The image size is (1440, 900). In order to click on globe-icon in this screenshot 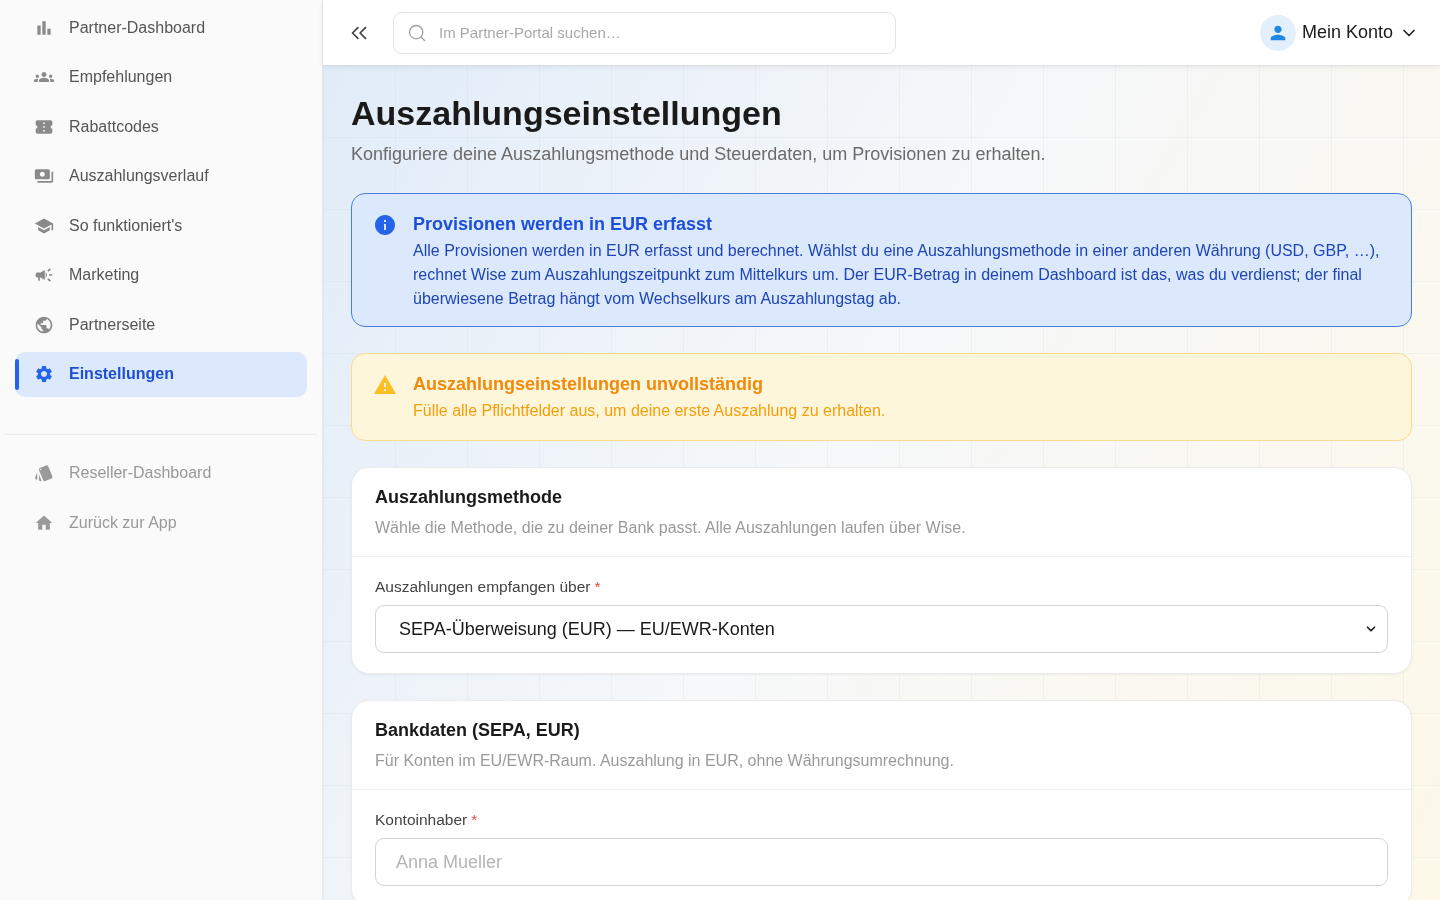, I will do `click(44, 324)`.